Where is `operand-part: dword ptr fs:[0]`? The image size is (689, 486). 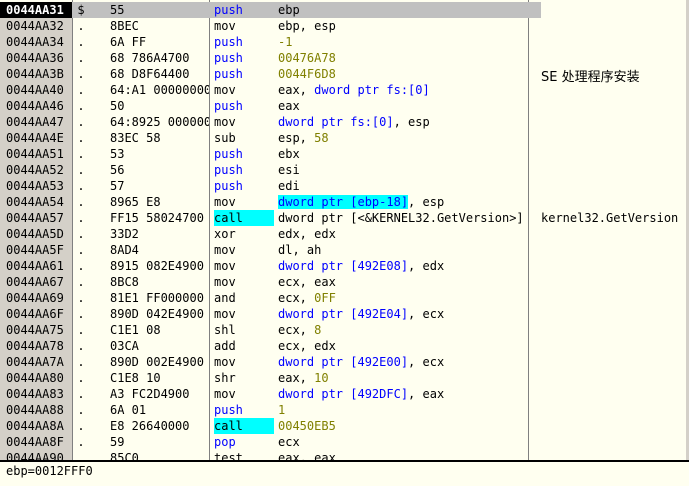 operand-part: dword ptr fs:[0] is located at coordinates (372, 90).